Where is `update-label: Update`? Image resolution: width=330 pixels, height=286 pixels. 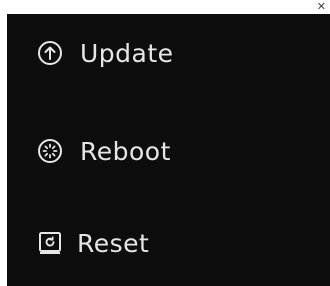
update-label: Update is located at coordinates (127, 53).